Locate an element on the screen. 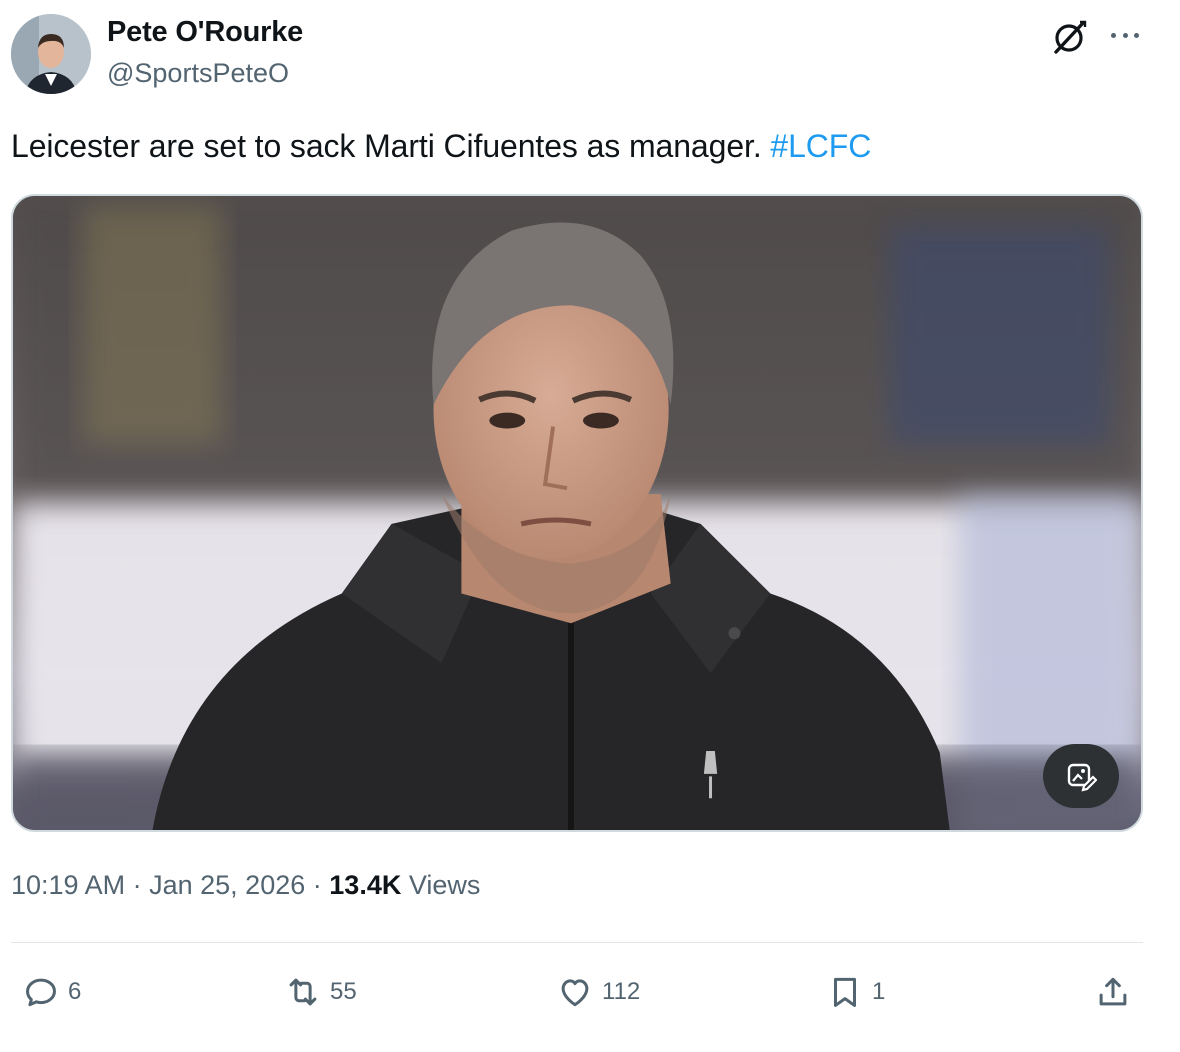 This screenshot has width=1180, height=1052. image-edit-icon is located at coordinates (1082, 777).